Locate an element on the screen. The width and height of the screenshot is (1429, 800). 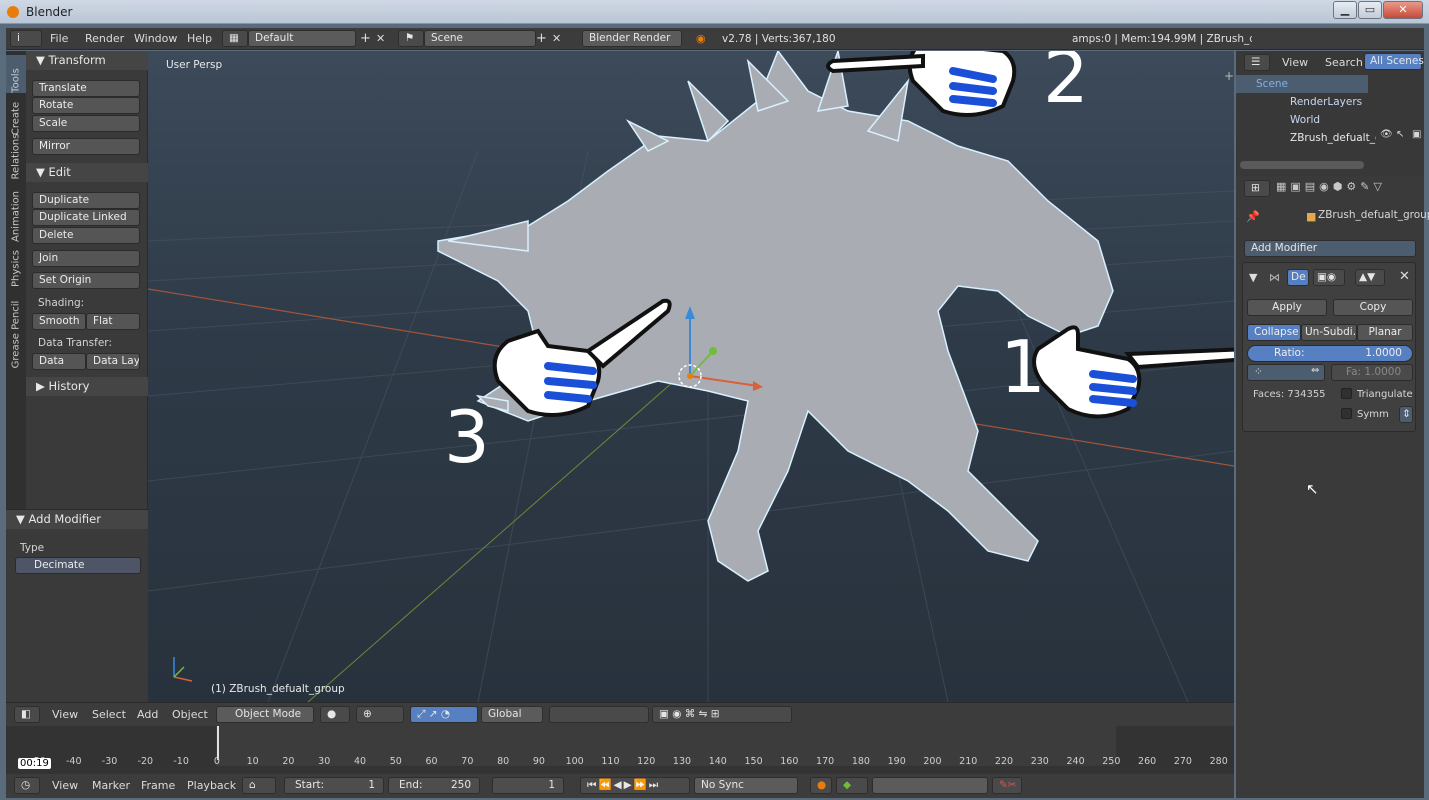
tab-relations: Relations is located at coordinates (16, 160).